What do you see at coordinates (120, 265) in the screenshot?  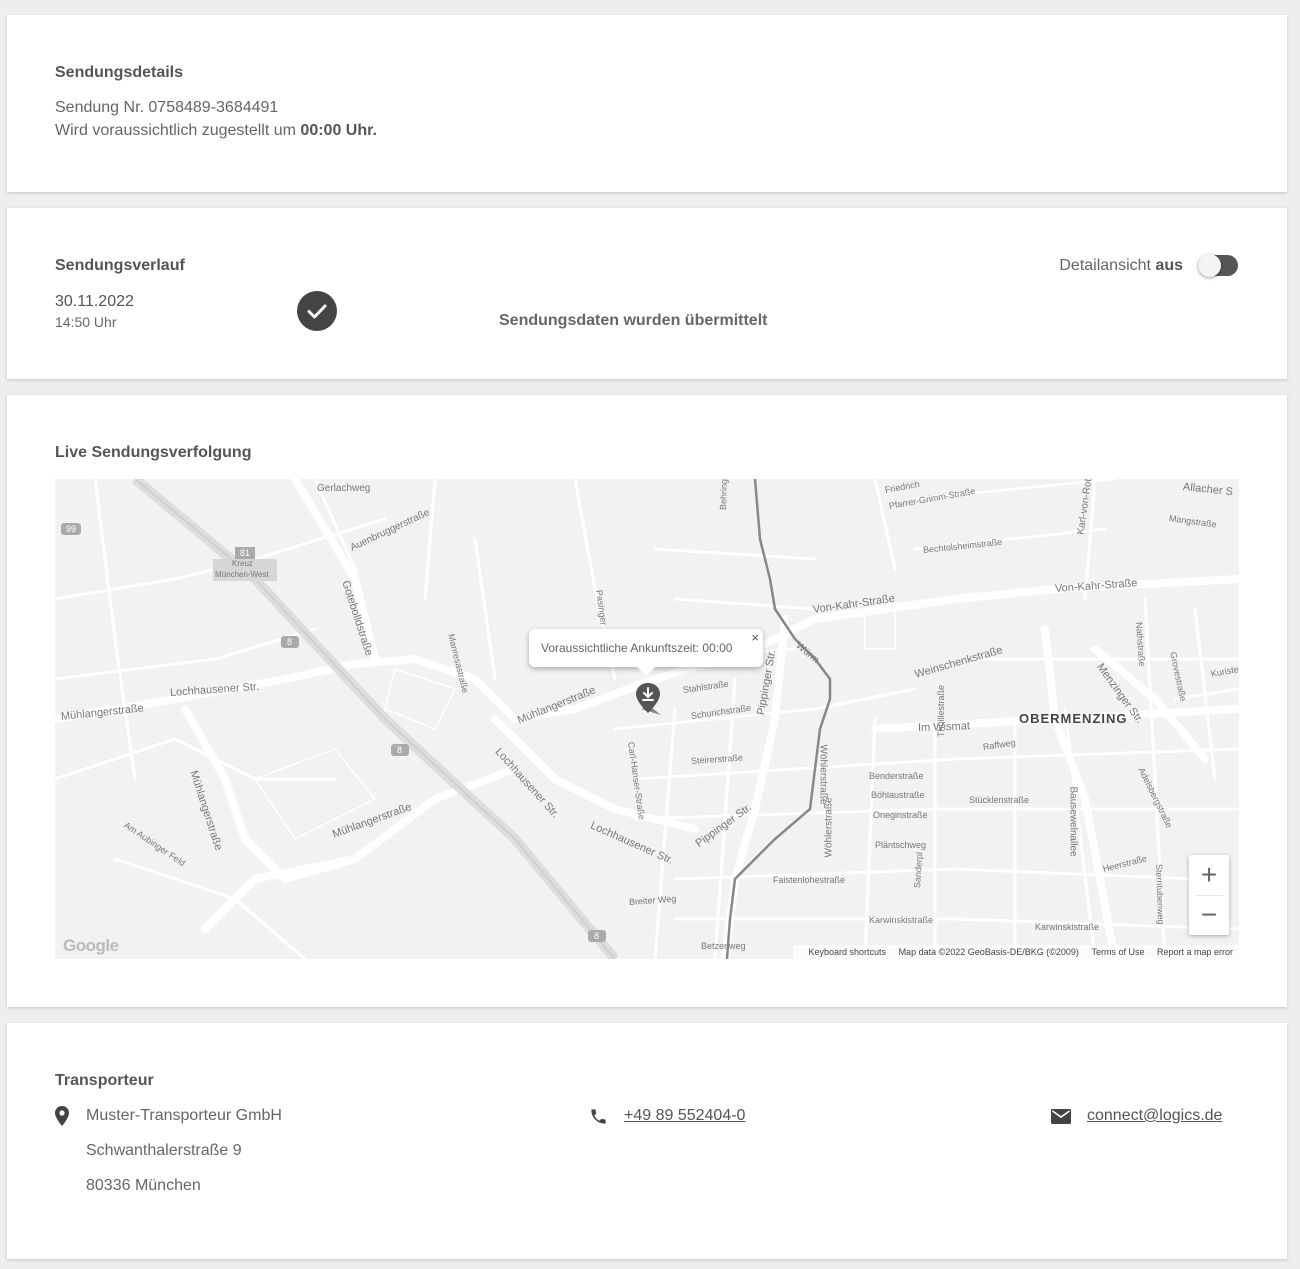 I see `shipment-history-title: Sendungsverlauf` at bounding box center [120, 265].